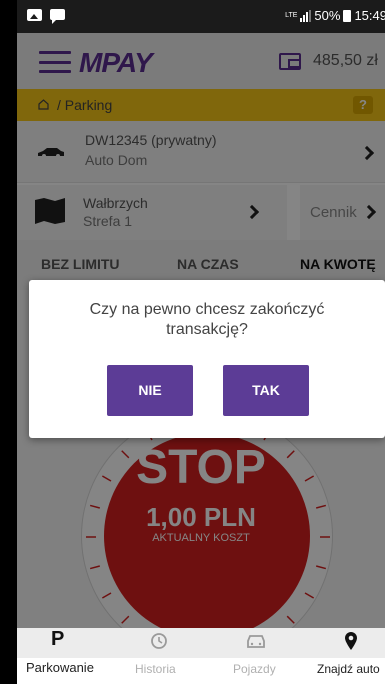  Describe the element at coordinates (34, 15) in the screenshot. I see `image-notification-icon` at that location.